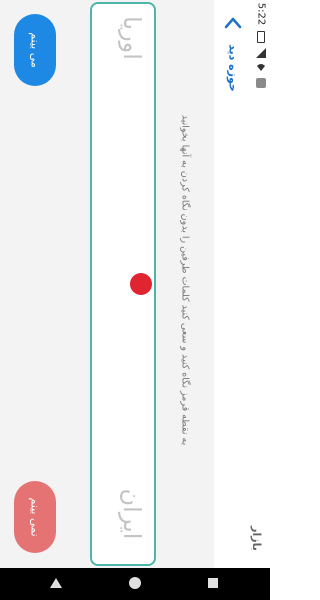 Image resolution: width=320 pixels, height=600 pixels. What do you see at coordinates (261, 83) in the screenshot?
I see `app-notification-icon` at bounding box center [261, 83].